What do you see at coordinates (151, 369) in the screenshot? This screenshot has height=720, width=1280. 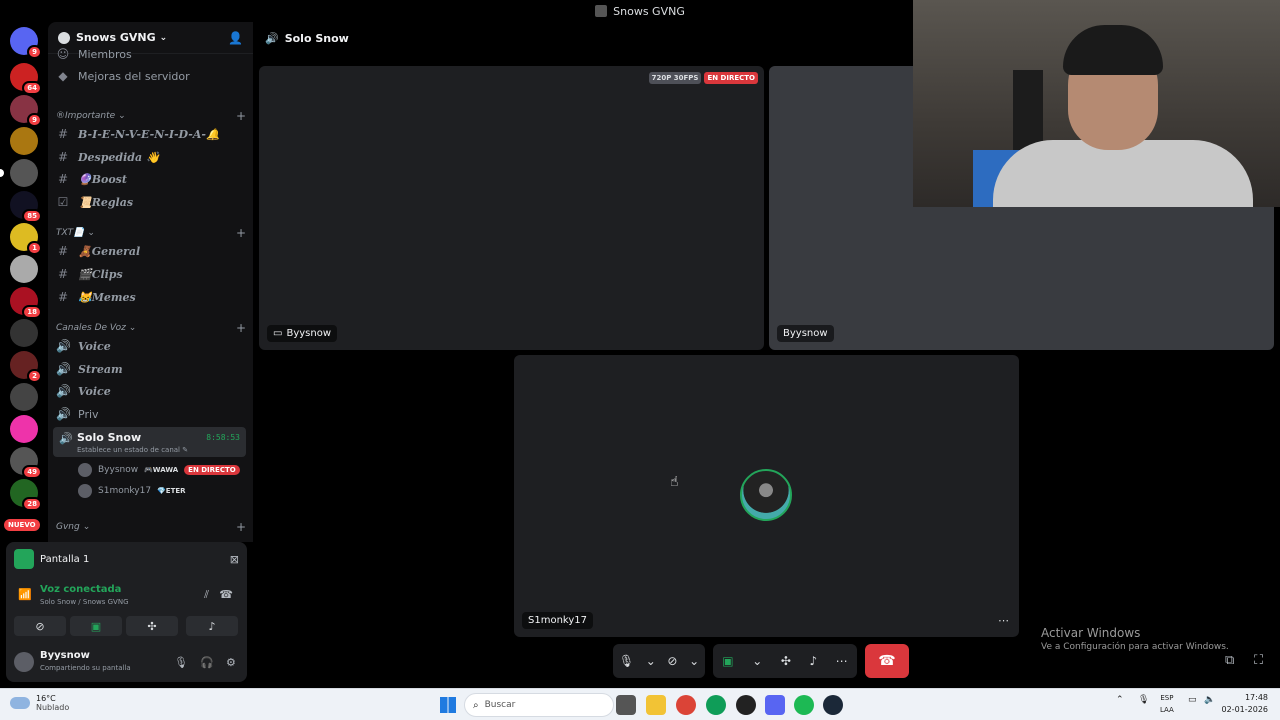 I see `channel-stream: 🔊 Stream` at bounding box center [151, 369].